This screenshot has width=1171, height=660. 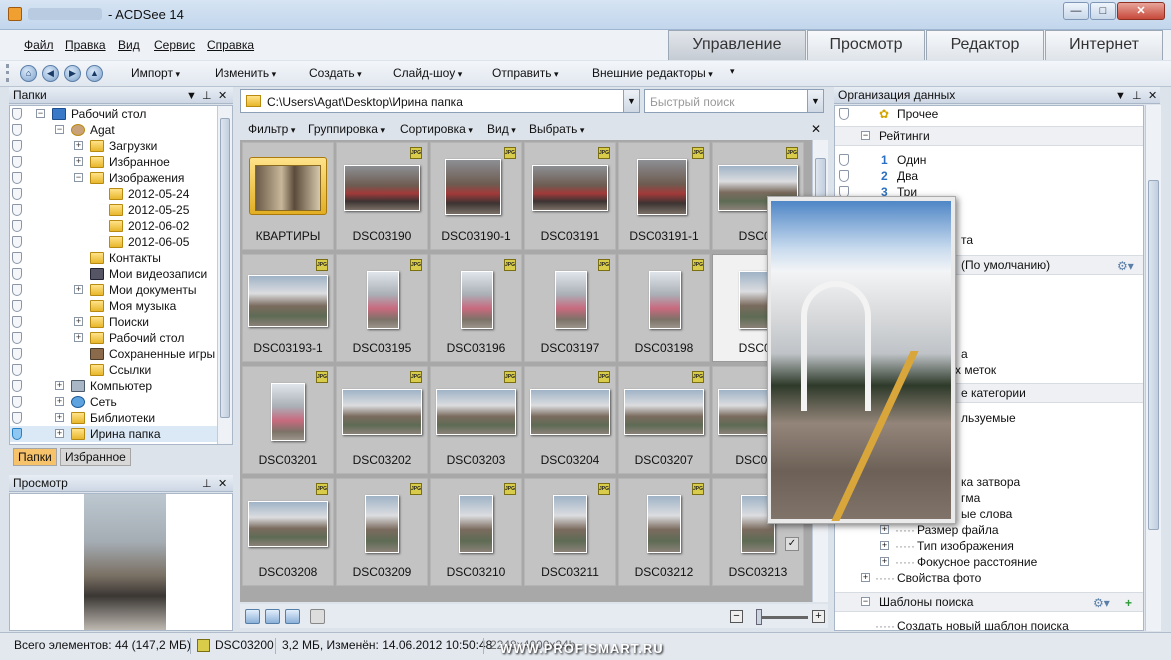 What do you see at coordinates (1153, 355) in the screenshot?
I see `organize-scroll-thumb` at bounding box center [1153, 355].